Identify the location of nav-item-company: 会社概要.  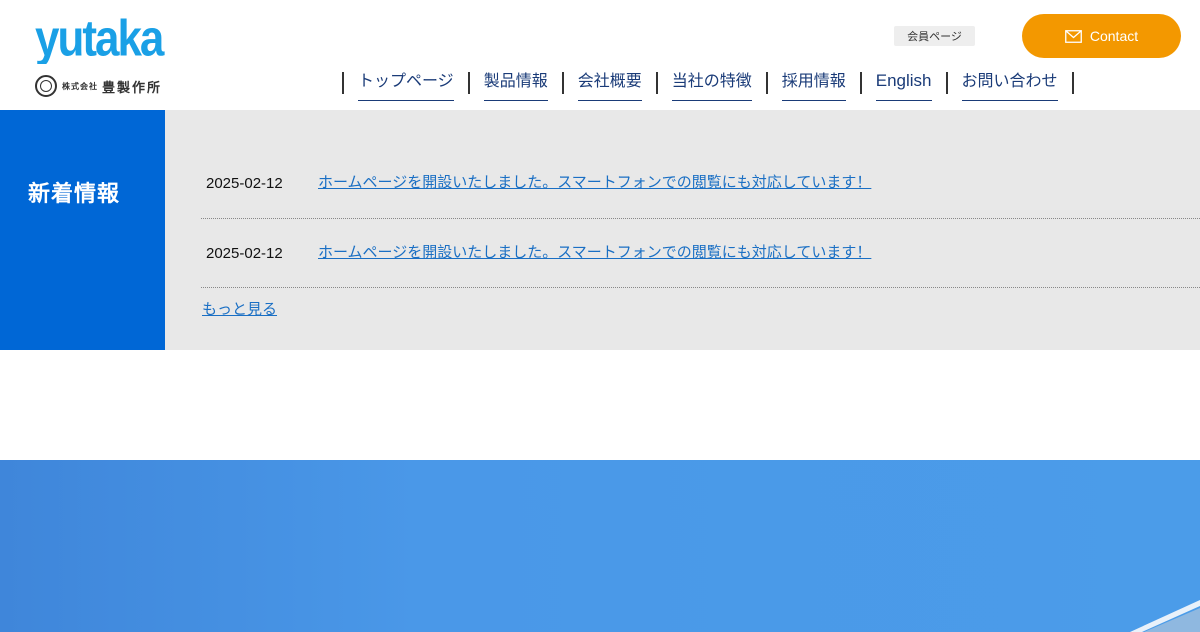
(609, 84).